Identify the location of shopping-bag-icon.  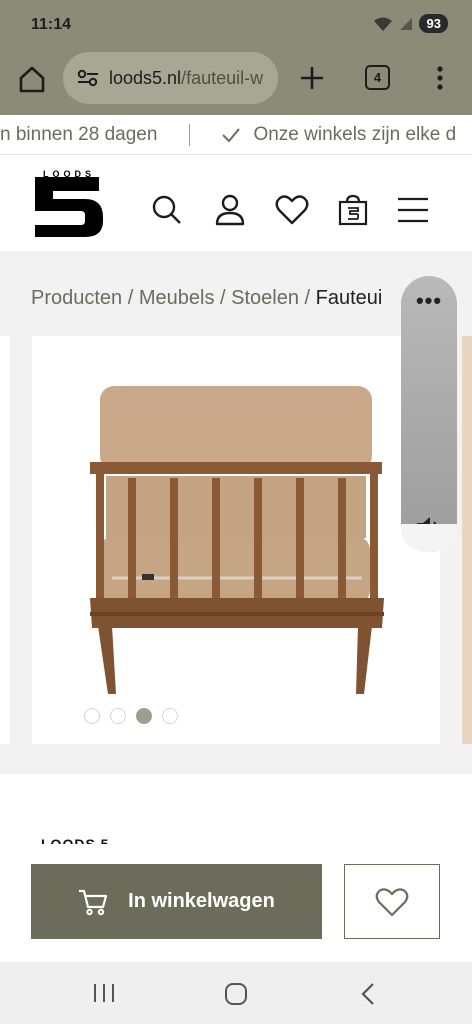
(353, 210).